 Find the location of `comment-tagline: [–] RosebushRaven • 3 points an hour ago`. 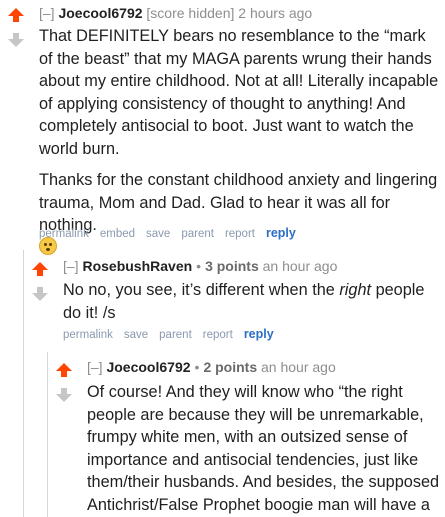

comment-tagline: [–] RosebushRaven • 3 points an hour ago is located at coordinates (200, 266).